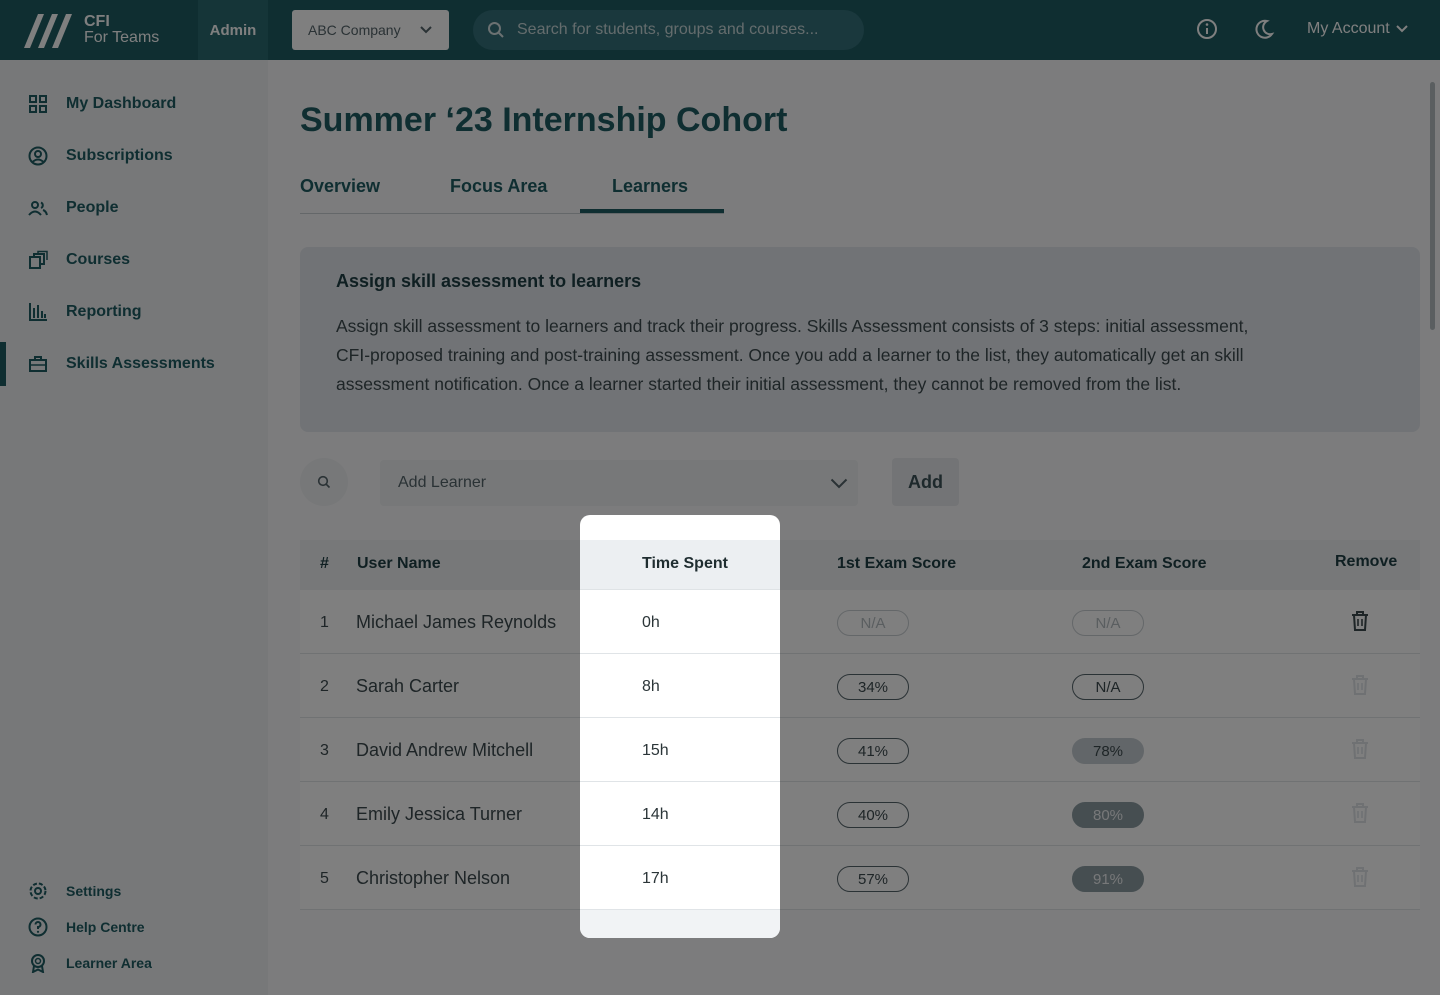  What do you see at coordinates (680, 878) in the screenshot?
I see `time-spent-cell: 17h` at bounding box center [680, 878].